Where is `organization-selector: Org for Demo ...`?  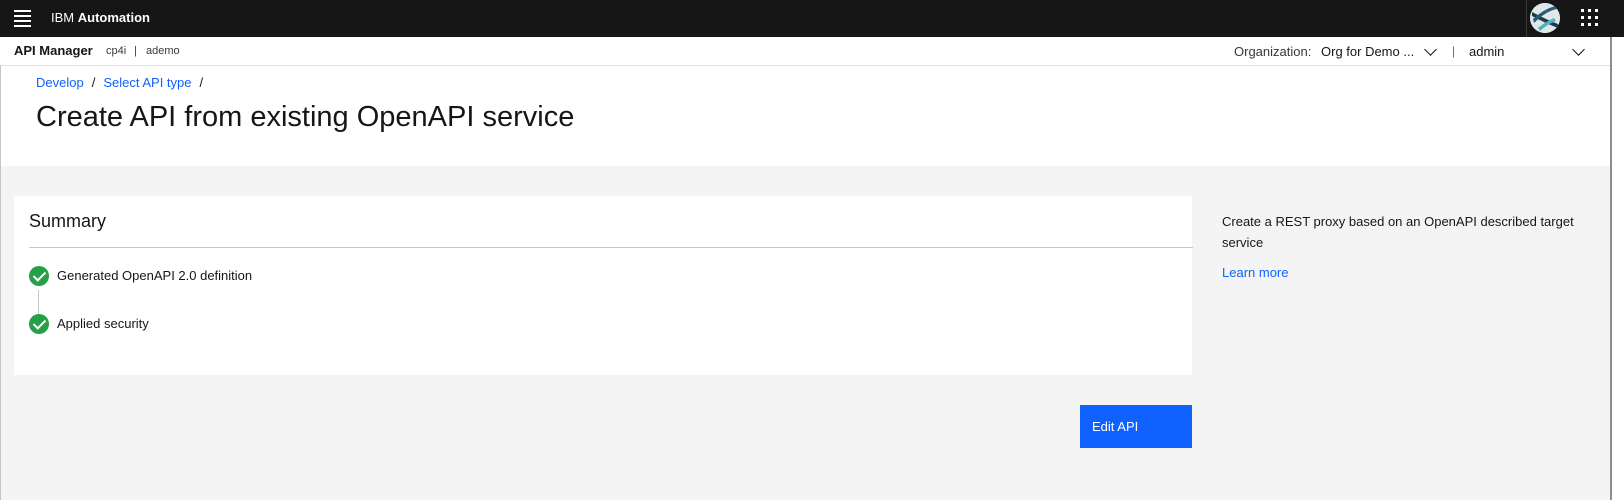
organization-selector: Org for Demo ... is located at coordinates (1367, 51).